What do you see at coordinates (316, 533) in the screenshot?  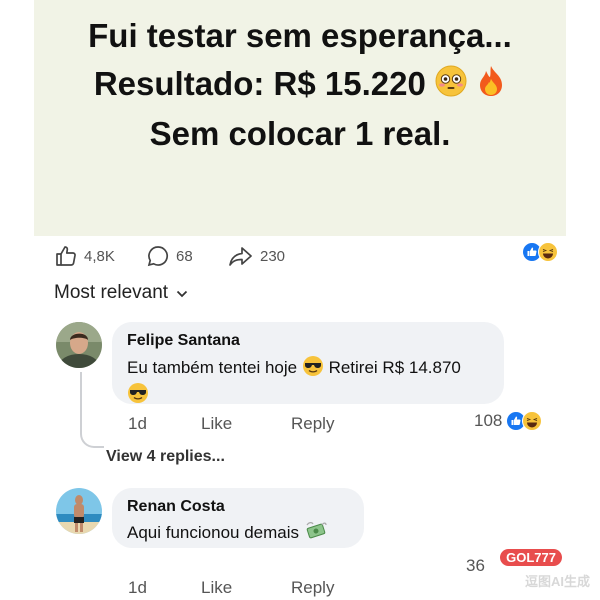 I see `money-with-wings-icon` at bounding box center [316, 533].